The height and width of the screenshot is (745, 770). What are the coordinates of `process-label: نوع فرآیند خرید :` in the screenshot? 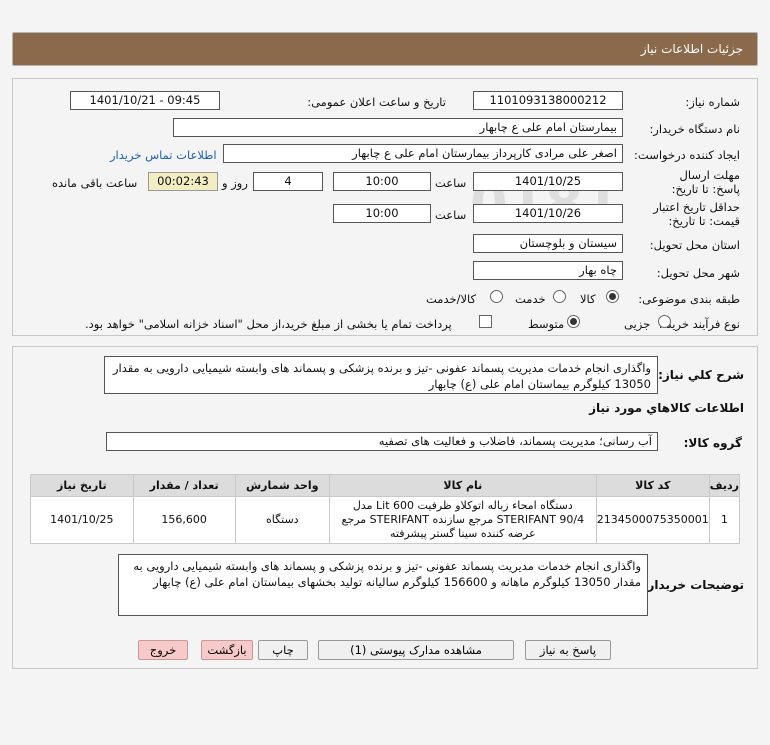 It's located at (699, 324).